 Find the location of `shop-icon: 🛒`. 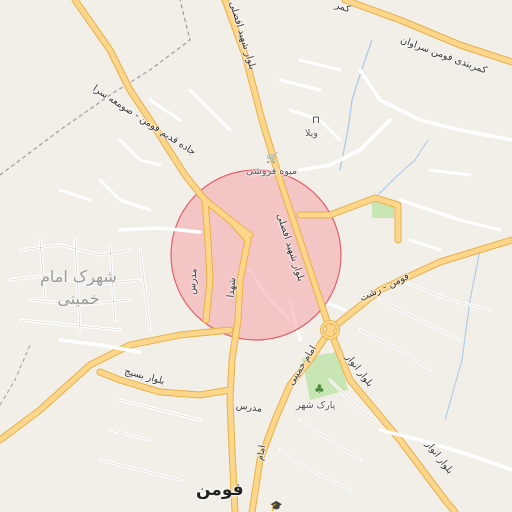

shop-icon: 🛒 is located at coordinates (272, 159).